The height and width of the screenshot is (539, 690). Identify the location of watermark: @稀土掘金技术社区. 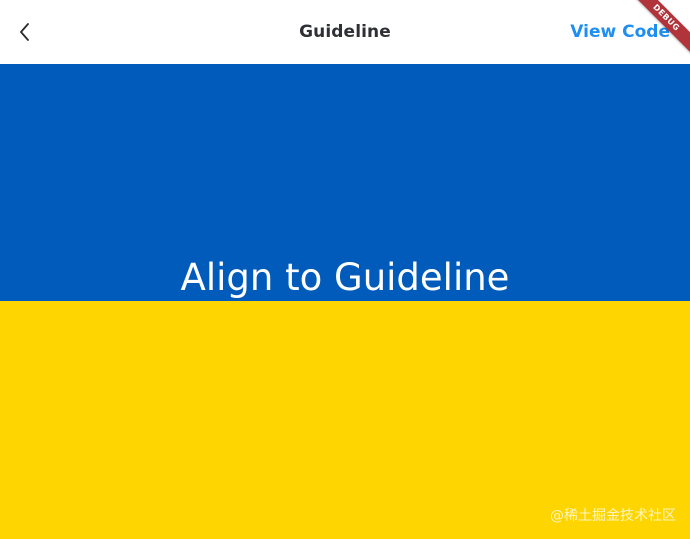
(613, 516).